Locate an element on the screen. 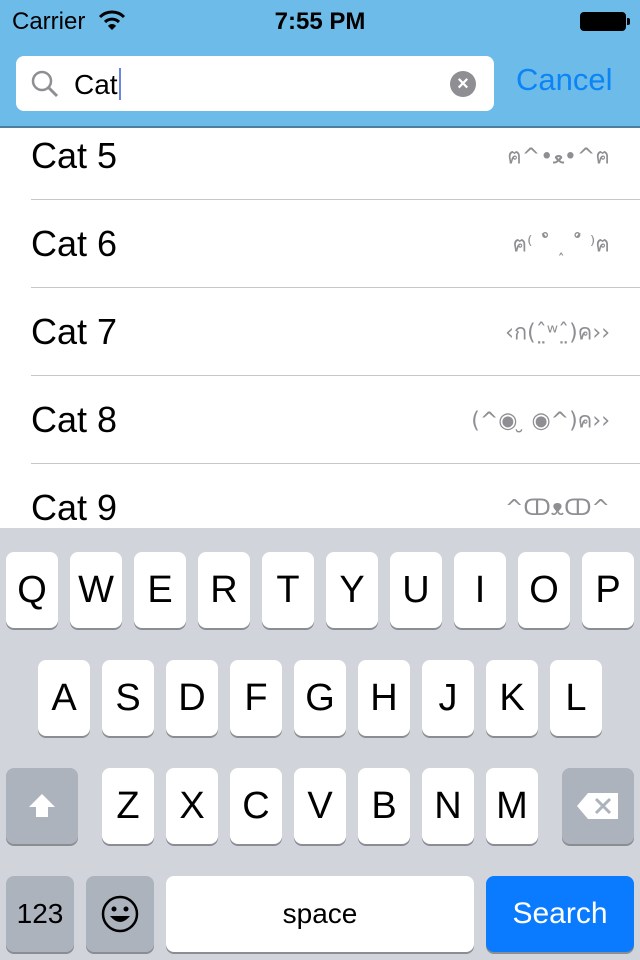  clock: 7:55 PM is located at coordinates (320, 21).